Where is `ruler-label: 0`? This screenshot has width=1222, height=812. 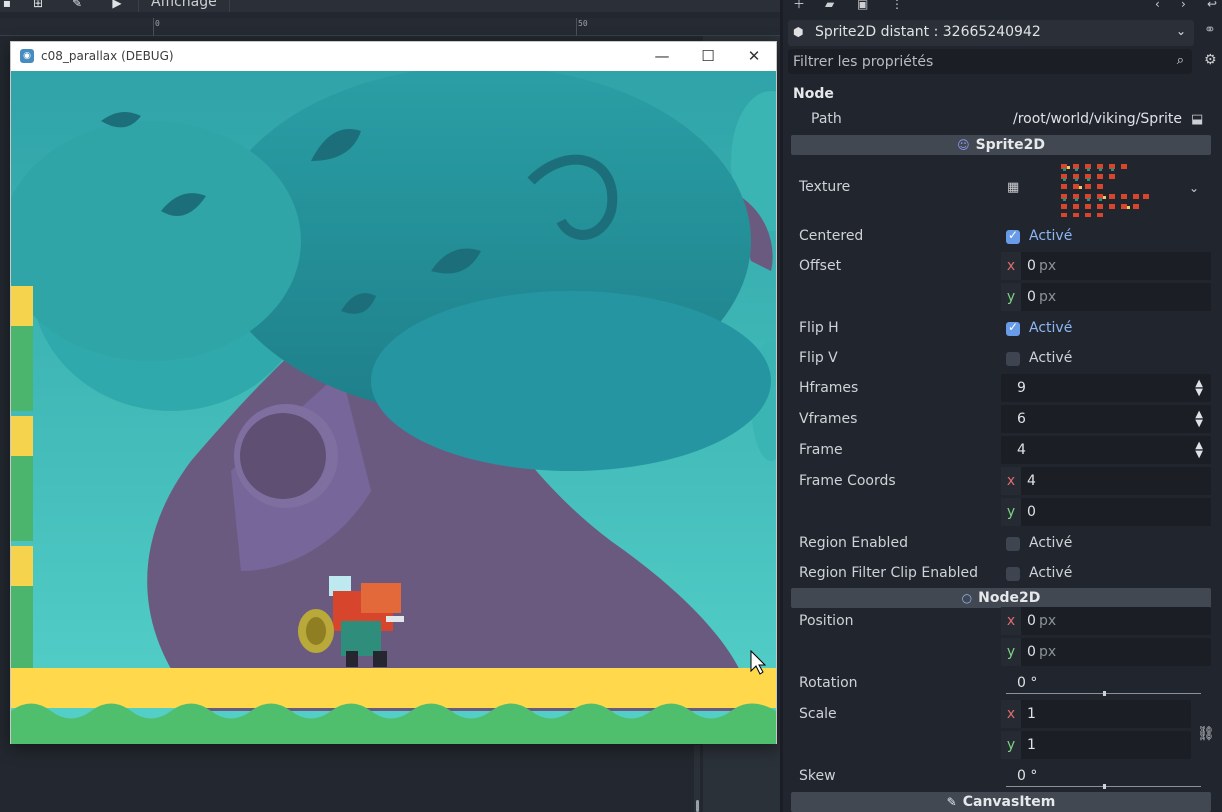 ruler-label: 0 is located at coordinates (157, 23).